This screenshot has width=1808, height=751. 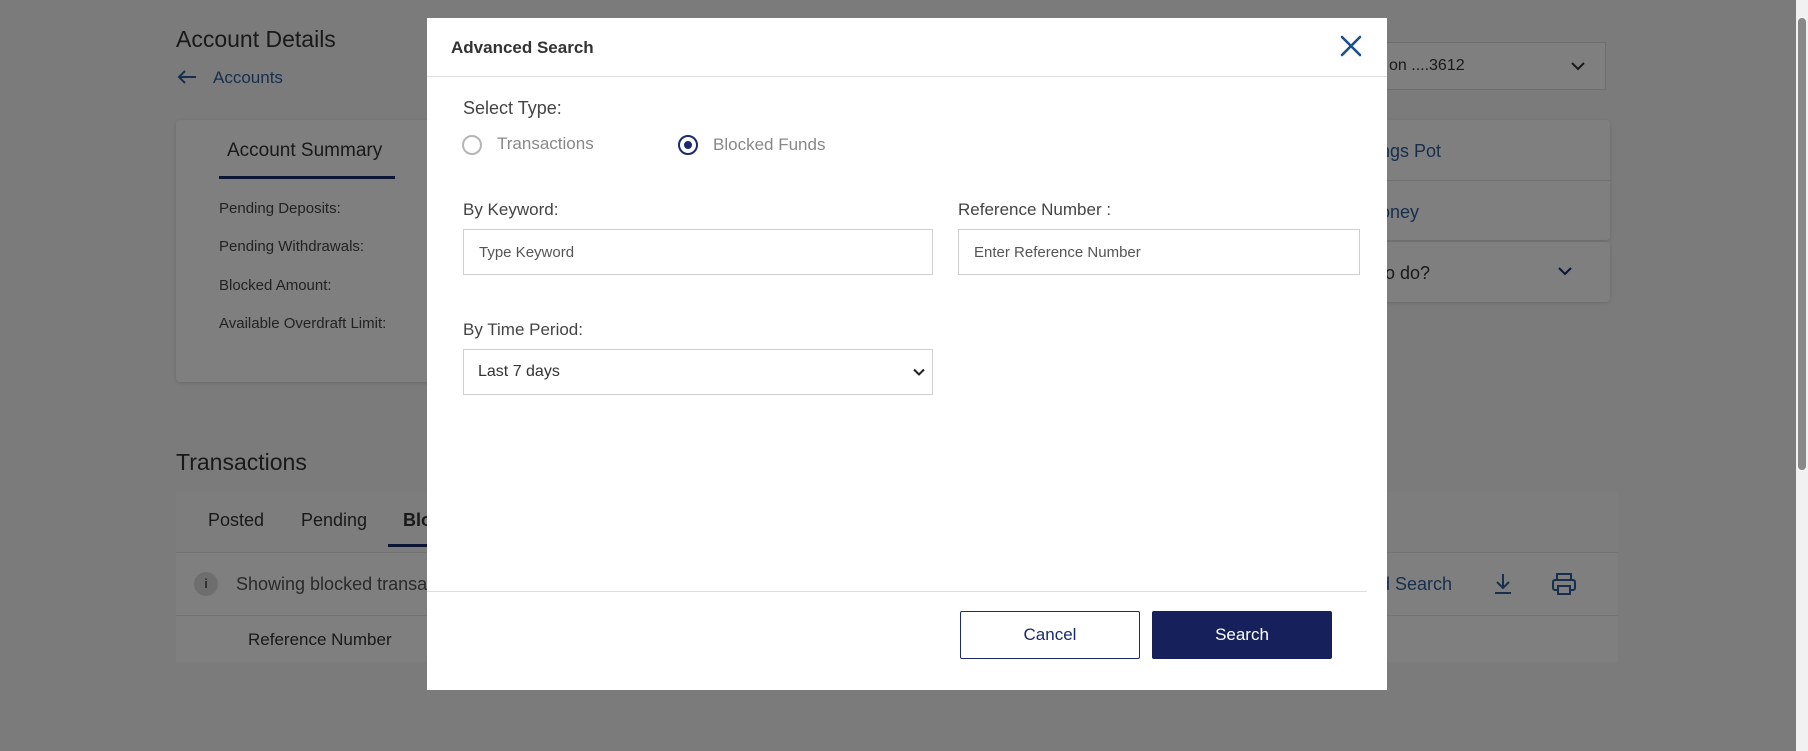 What do you see at coordinates (907, 47) in the screenshot?
I see `modal-header: Advanced Search` at bounding box center [907, 47].